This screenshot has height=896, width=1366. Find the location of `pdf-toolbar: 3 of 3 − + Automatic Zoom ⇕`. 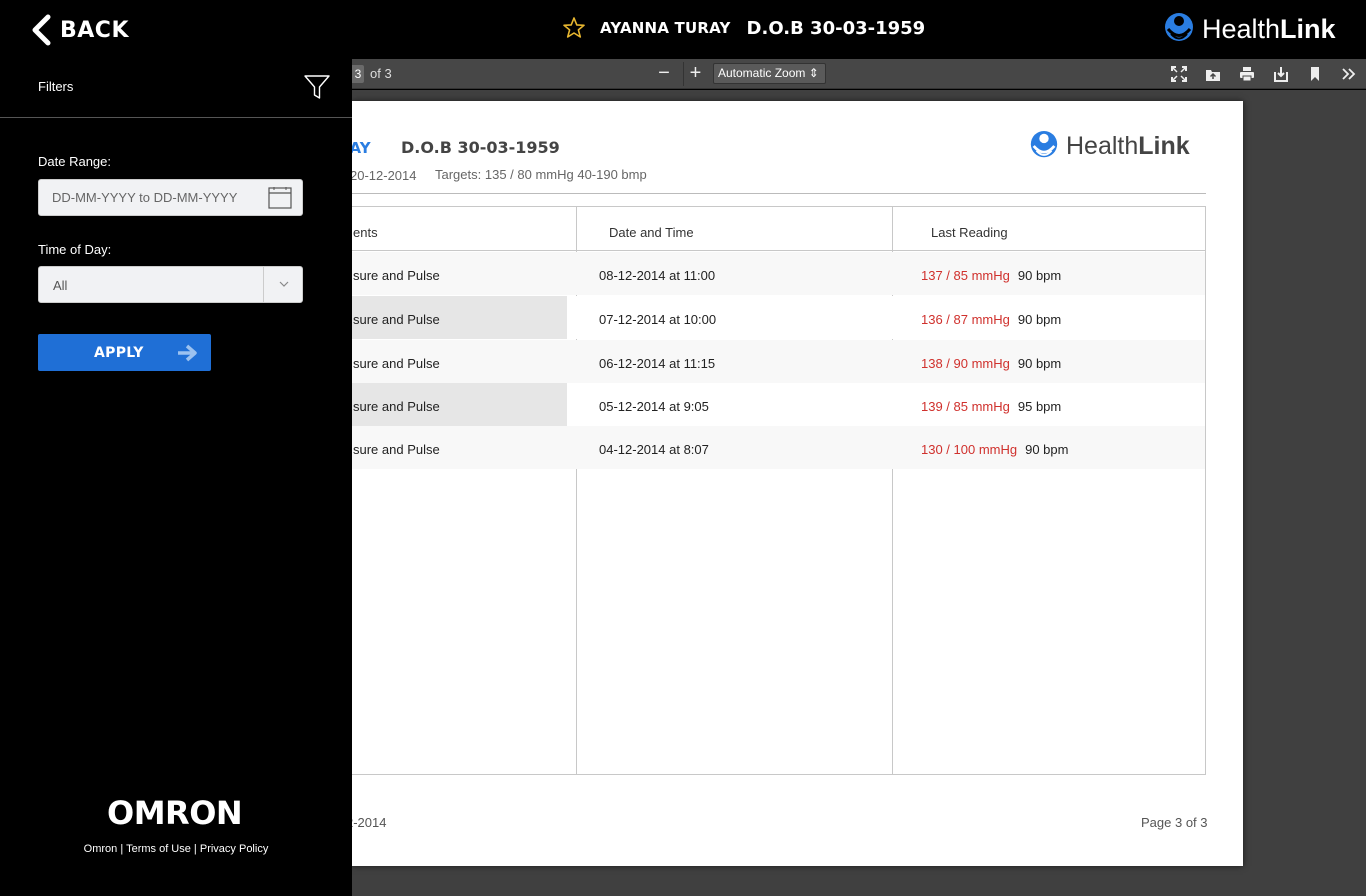

pdf-toolbar: 3 of 3 − + Automatic Zoom ⇕ is located at coordinates (859, 74).